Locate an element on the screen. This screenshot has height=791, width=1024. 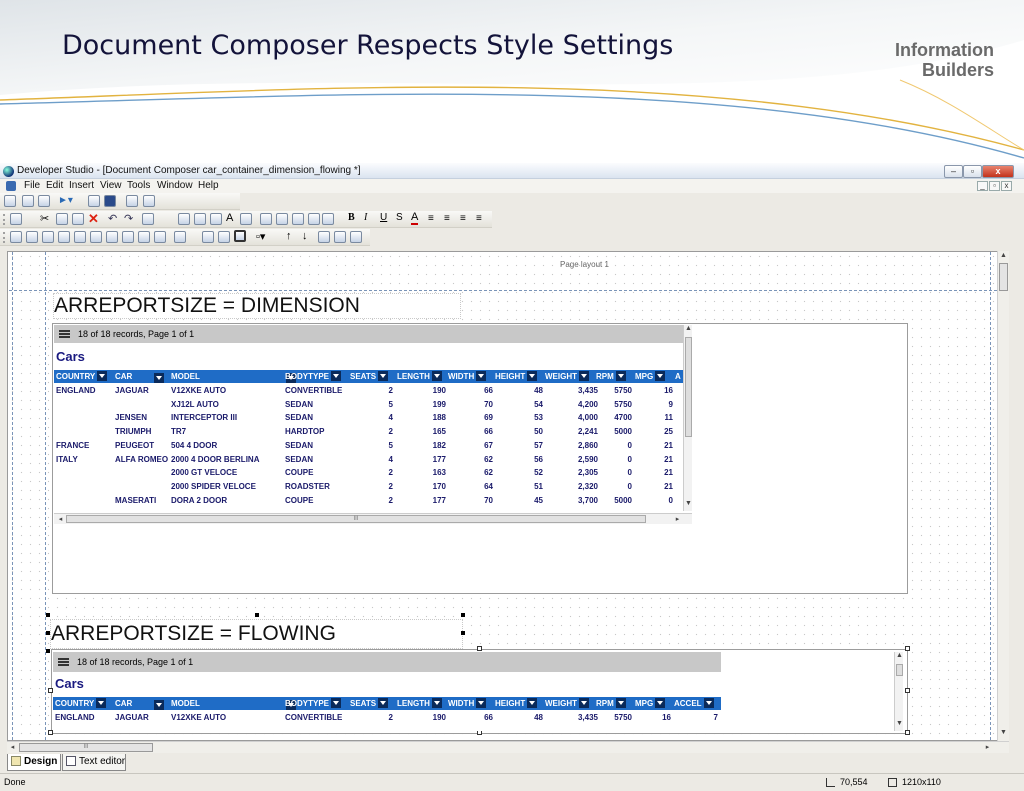
radio-icon is located at coordinates (328, 219).